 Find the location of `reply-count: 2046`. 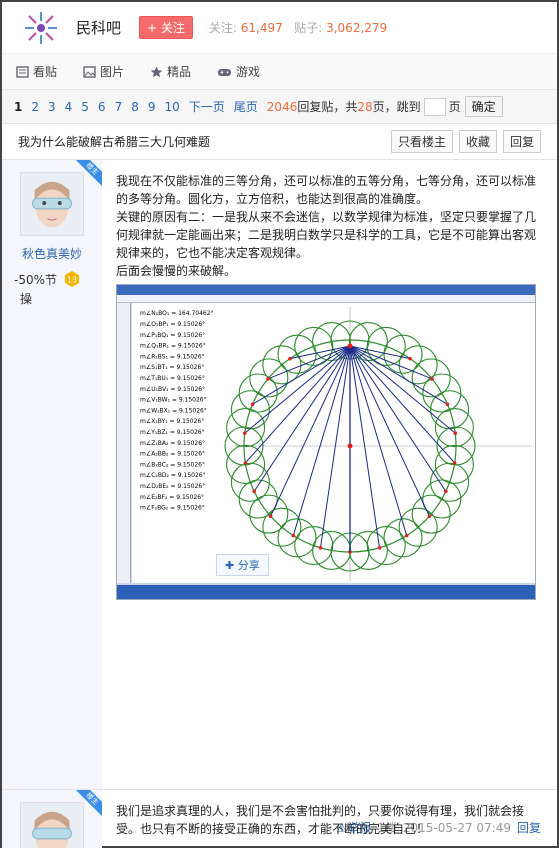

reply-count: 2046 is located at coordinates (282, 106).